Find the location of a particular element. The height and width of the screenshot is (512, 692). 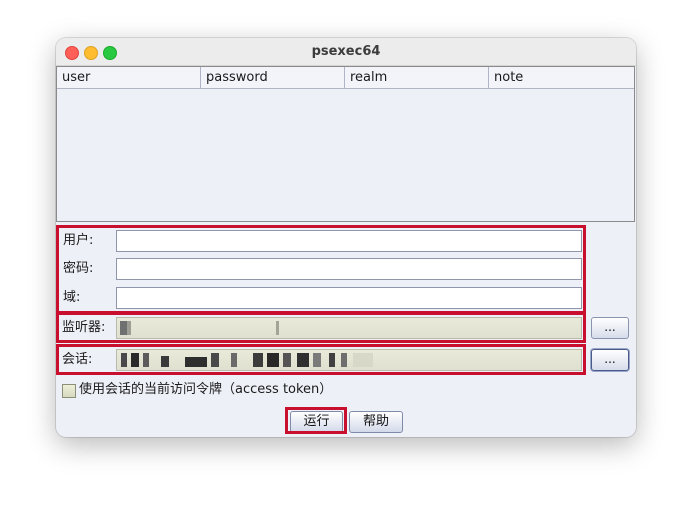

session-label: 会话: is located at coordinates (77, 359).